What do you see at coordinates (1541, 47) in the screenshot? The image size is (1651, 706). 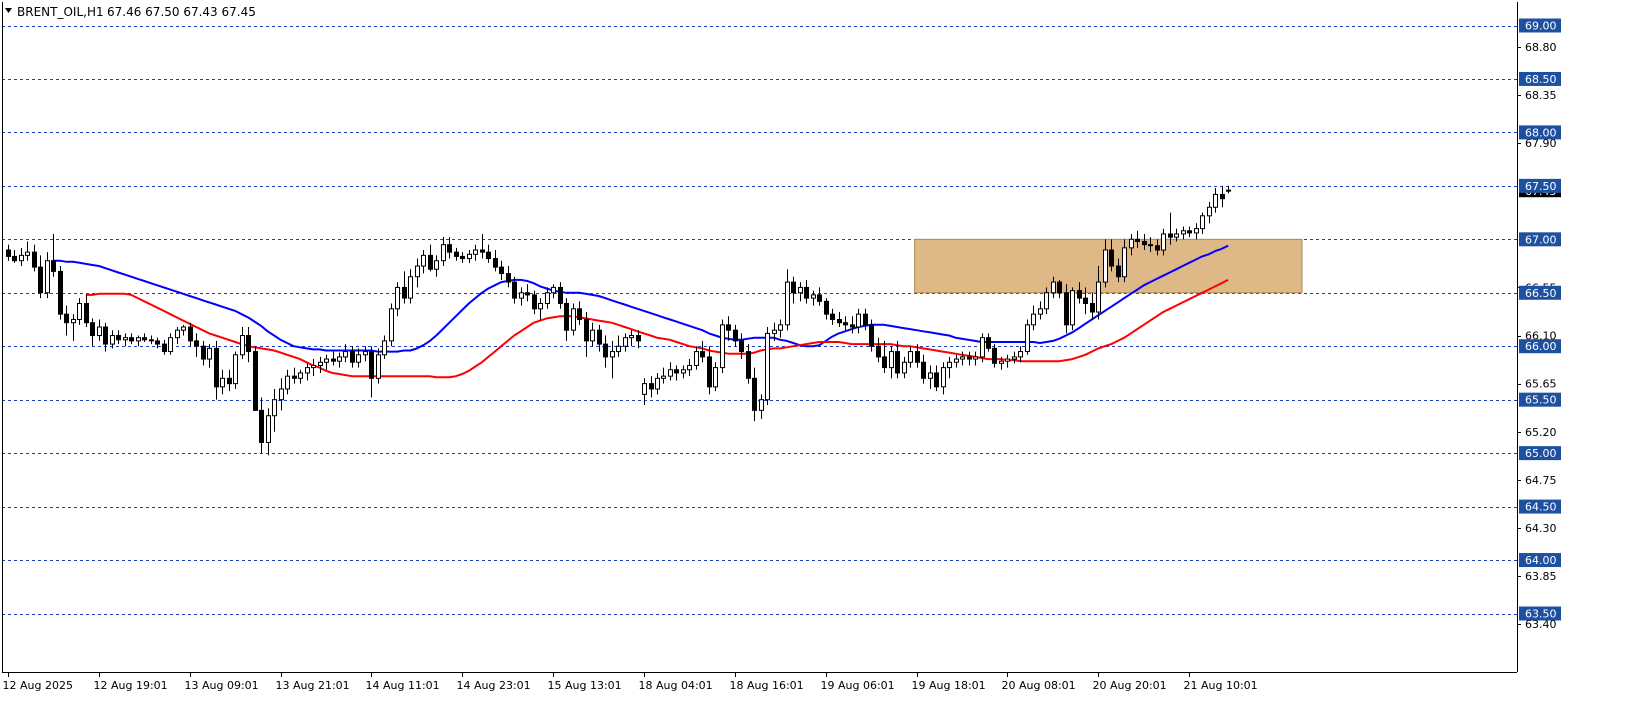 I see `price-tick-label: 68.80` at bounding box center [1541, 47].